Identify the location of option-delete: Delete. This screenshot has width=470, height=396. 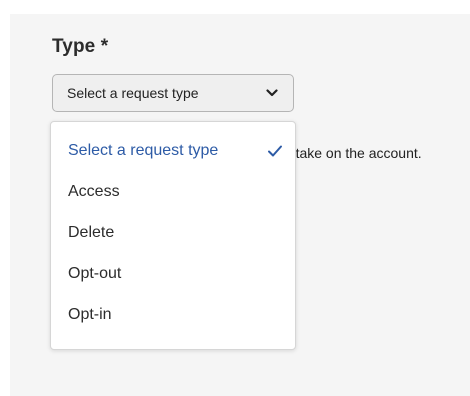
(173, 232).